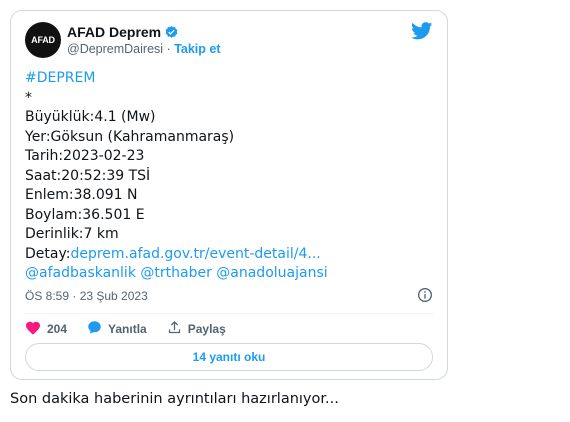 The height and width of the screenshot is (422, 570). I want to click on read-replies-label: 14 yanıtı oku, so click(229, 357).